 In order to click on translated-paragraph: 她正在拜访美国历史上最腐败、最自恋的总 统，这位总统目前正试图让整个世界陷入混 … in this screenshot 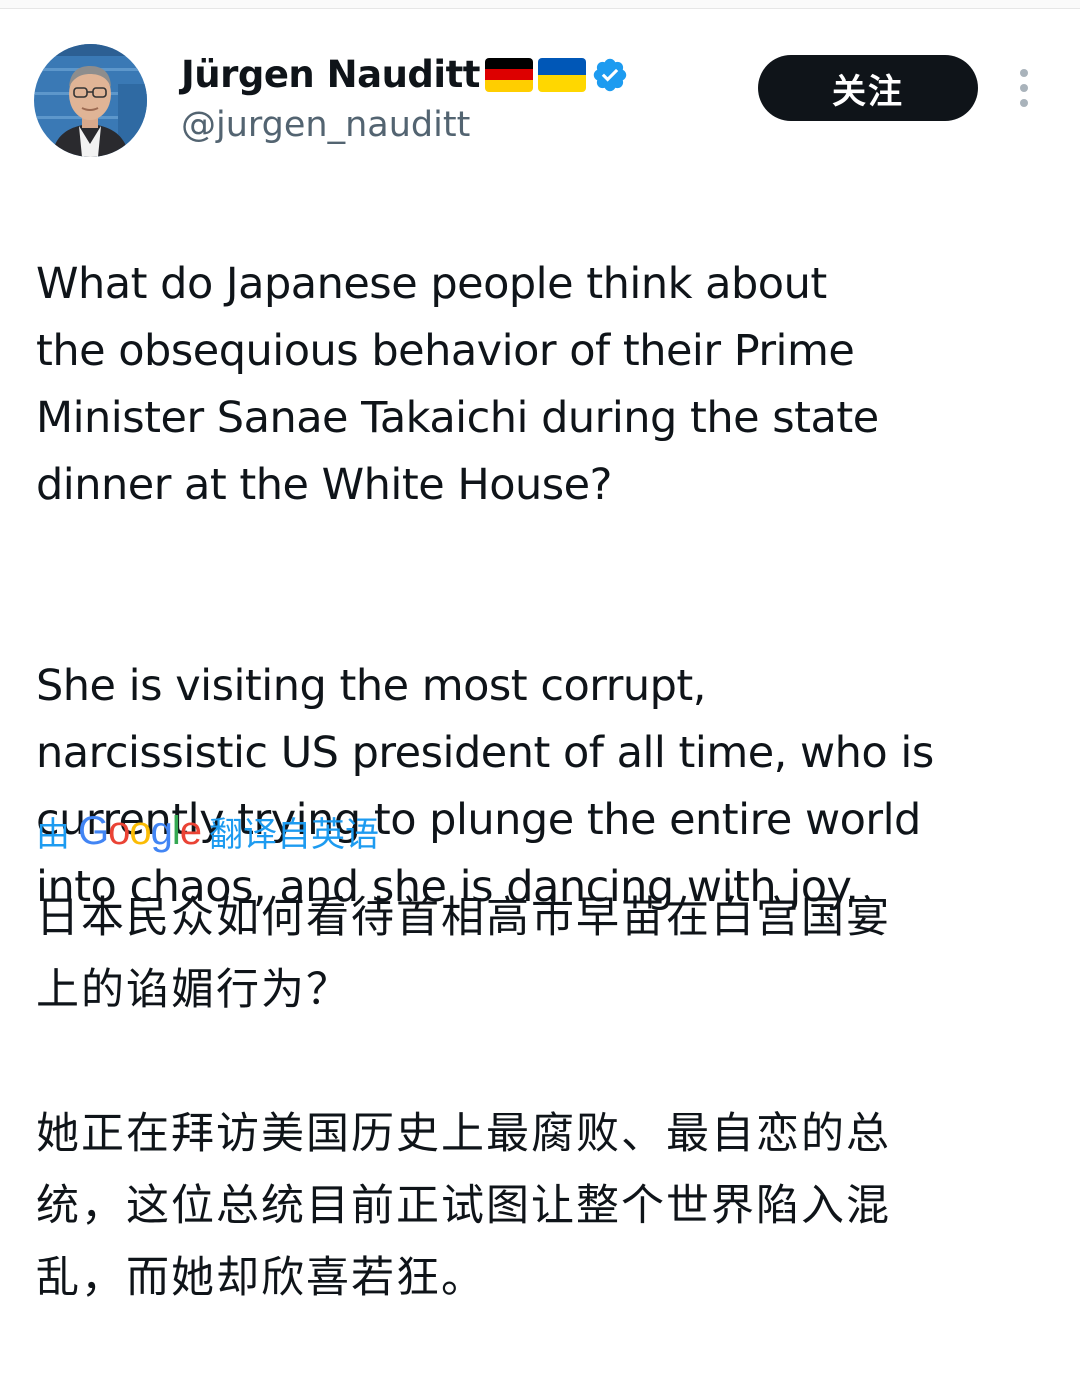, I will do `click(463, 1206)`.